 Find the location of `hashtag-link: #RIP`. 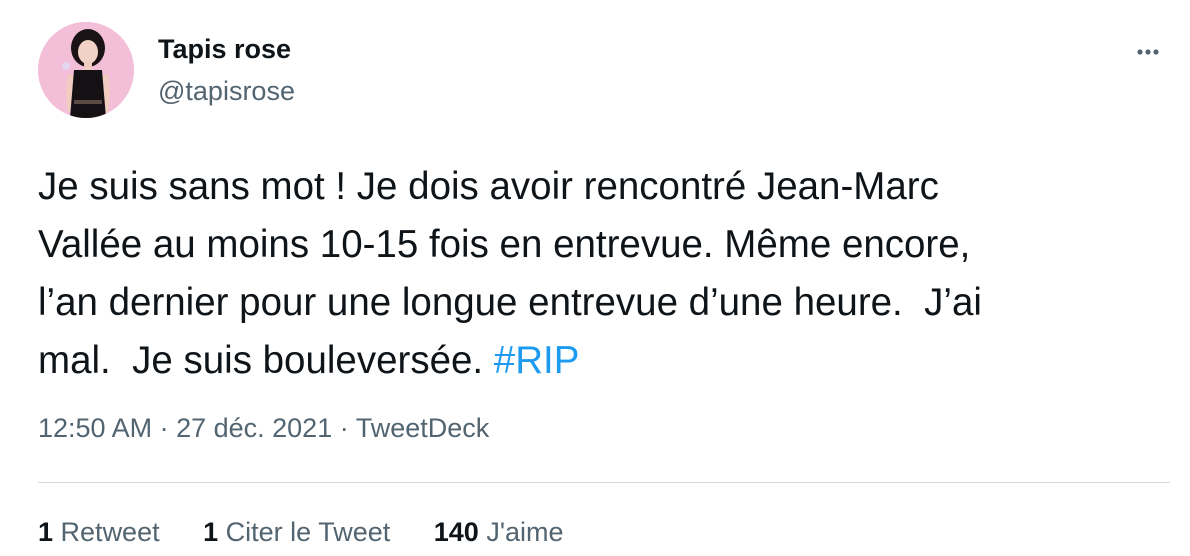

hashtag-link: #RIP is located at coordinates (537, 360).